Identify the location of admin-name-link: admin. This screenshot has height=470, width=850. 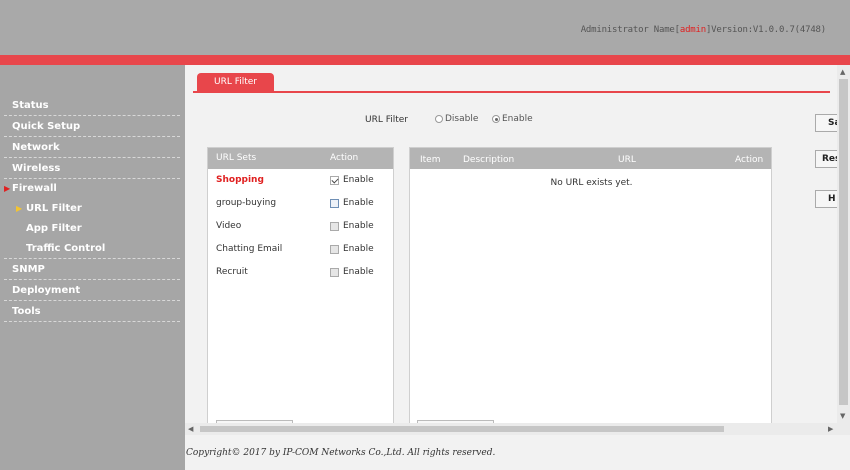
(693, 30).